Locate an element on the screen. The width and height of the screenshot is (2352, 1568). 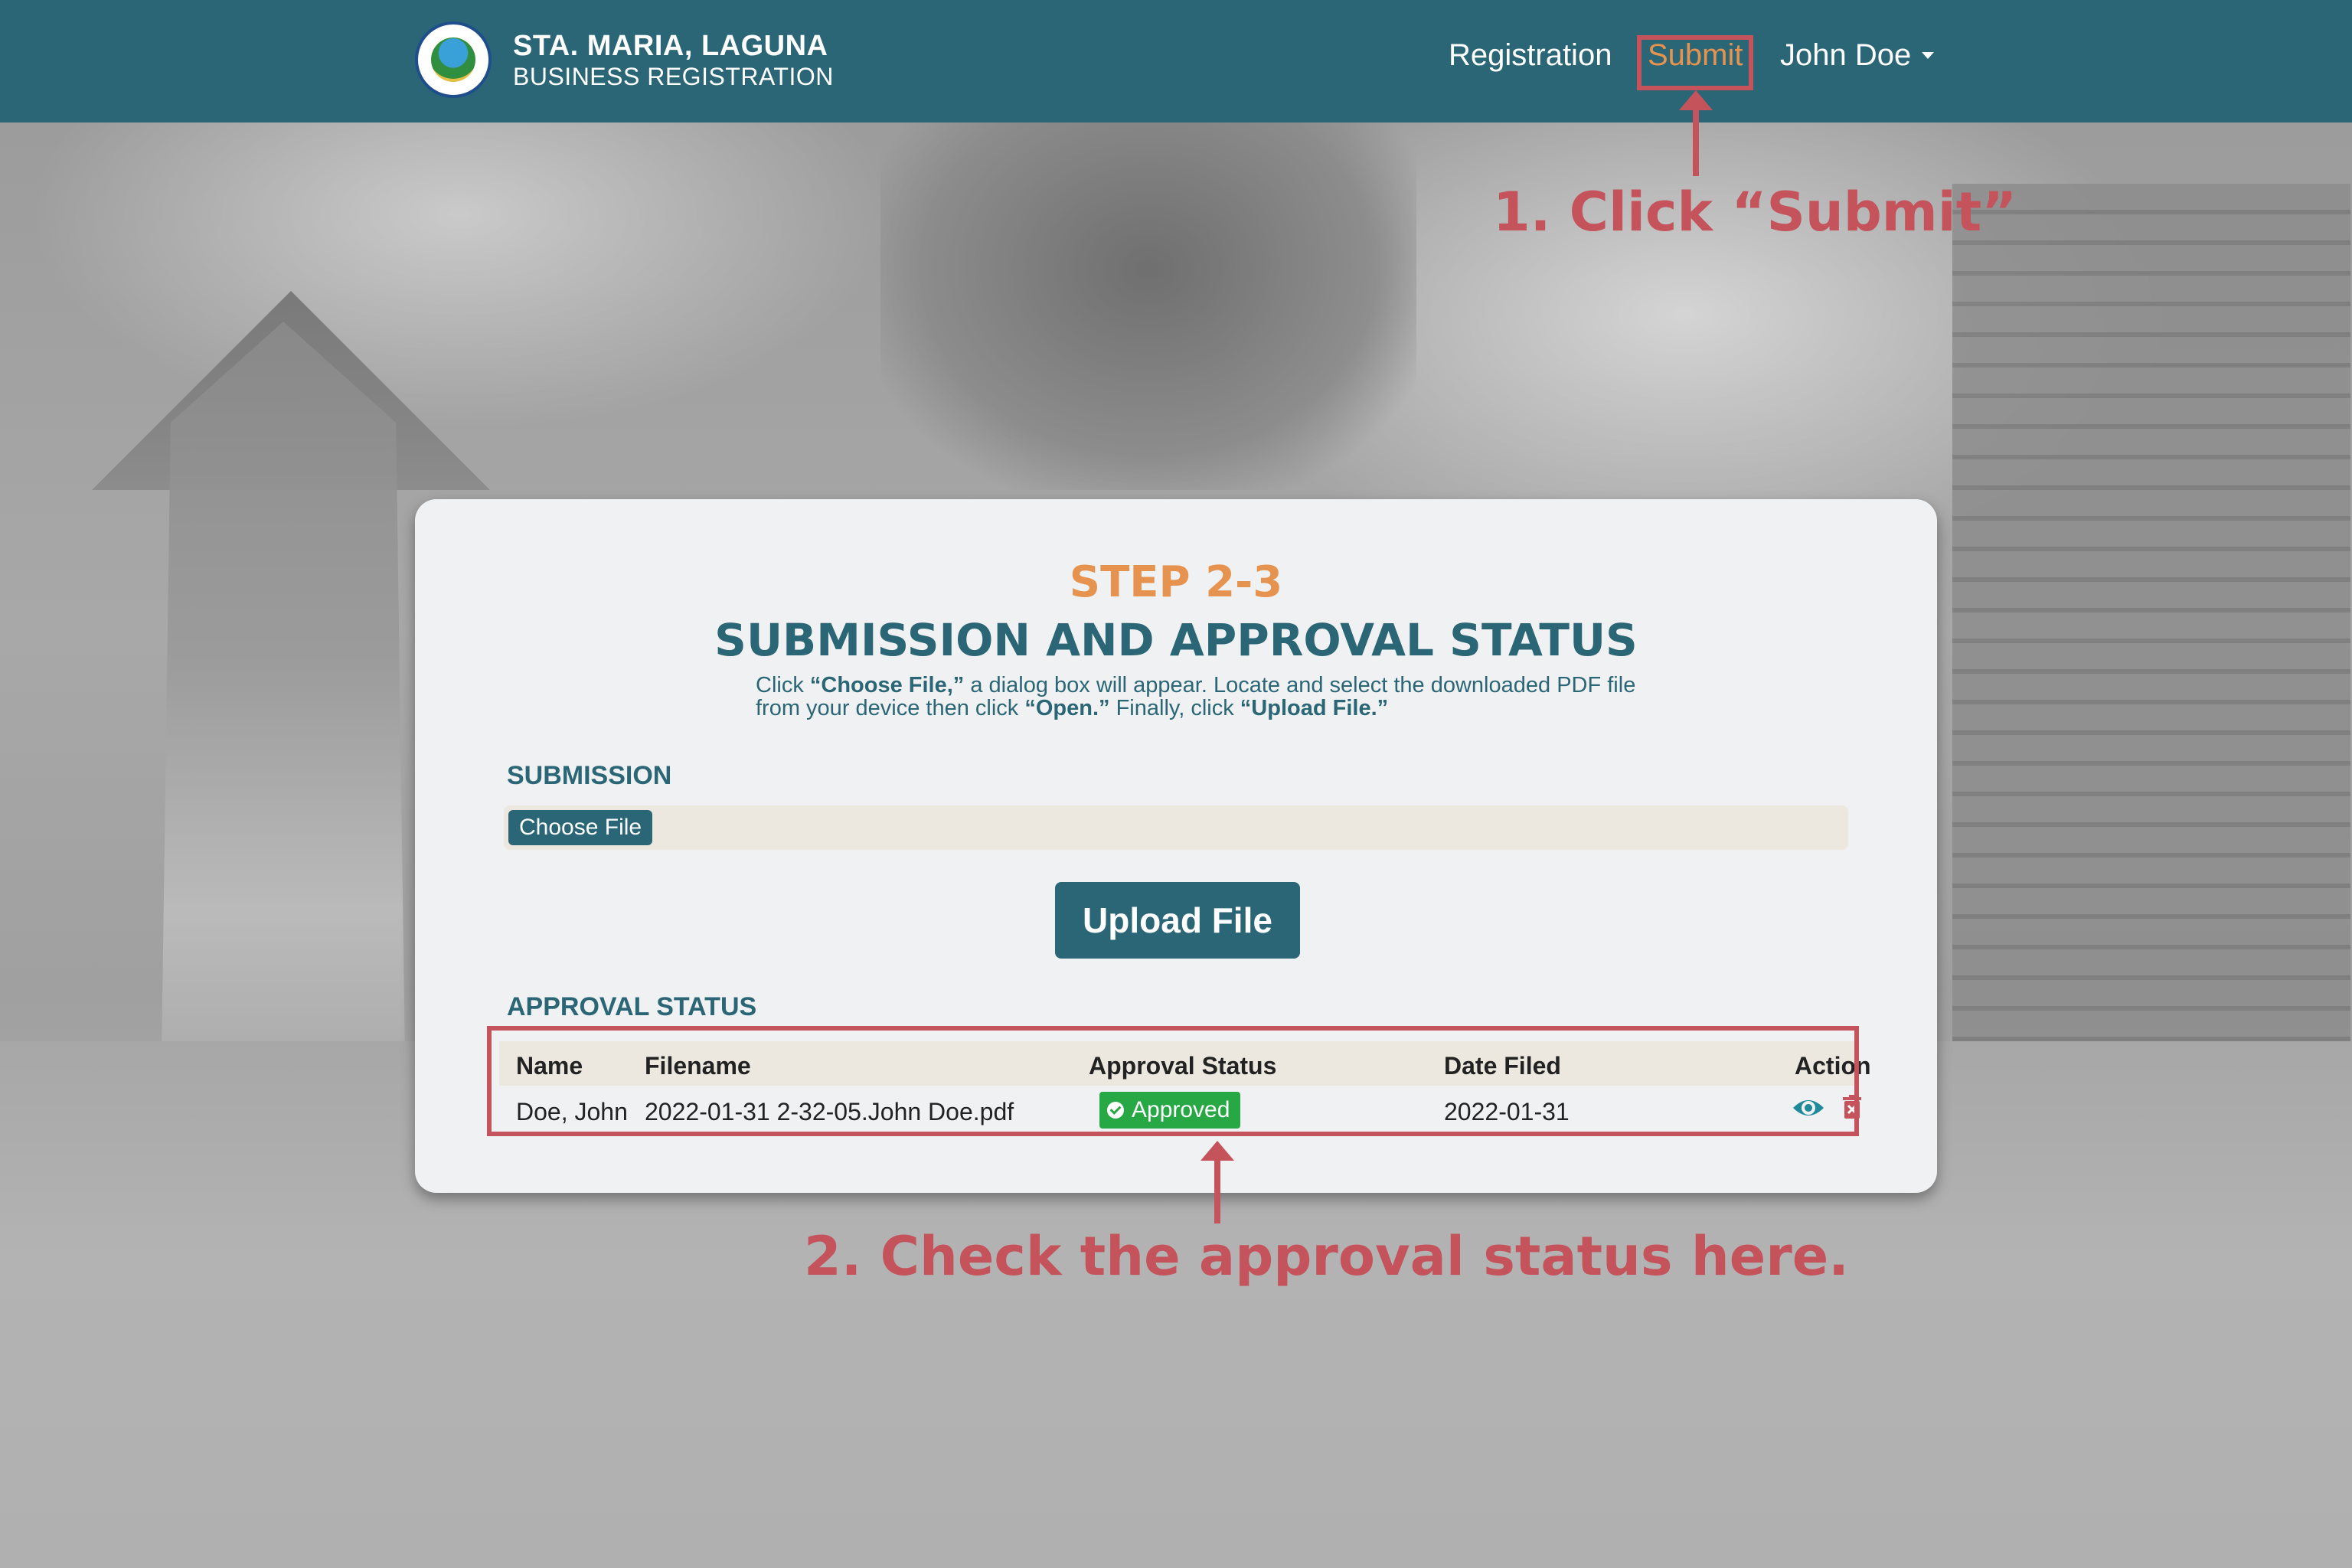
file-input: Choose File is located at coordinates (1176, 827).